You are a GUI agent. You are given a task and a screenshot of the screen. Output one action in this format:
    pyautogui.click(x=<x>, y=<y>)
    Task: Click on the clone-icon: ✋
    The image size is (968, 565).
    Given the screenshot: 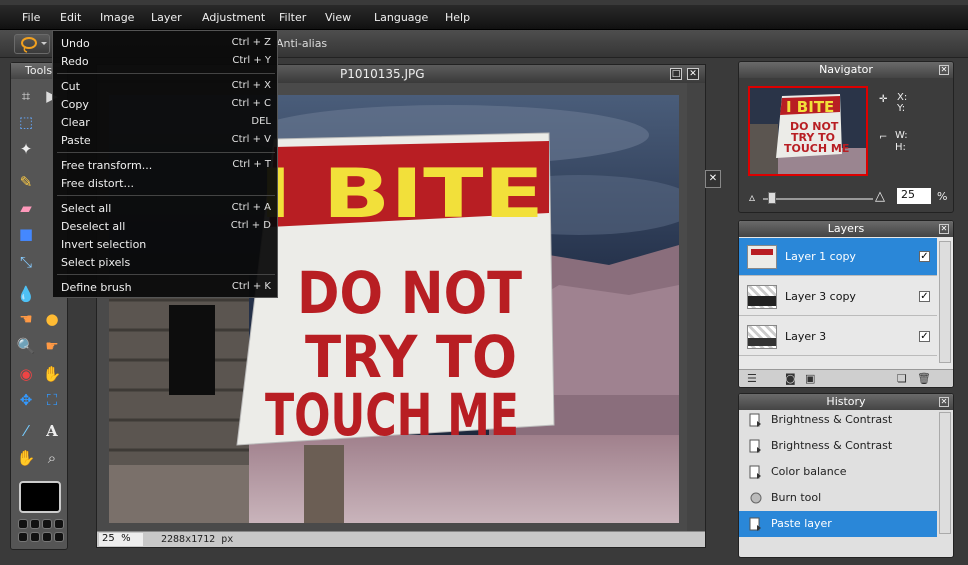 What is the action you would take?
    pyautogui.click(x=52, y=374)
    